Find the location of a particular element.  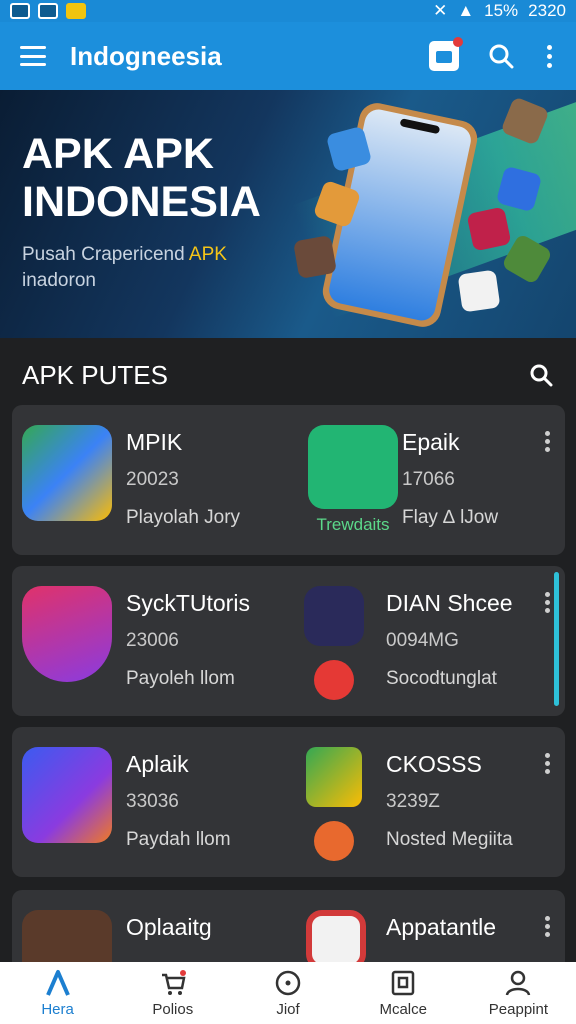

cartoon-fish-icon is located at coordinates (334, 616).